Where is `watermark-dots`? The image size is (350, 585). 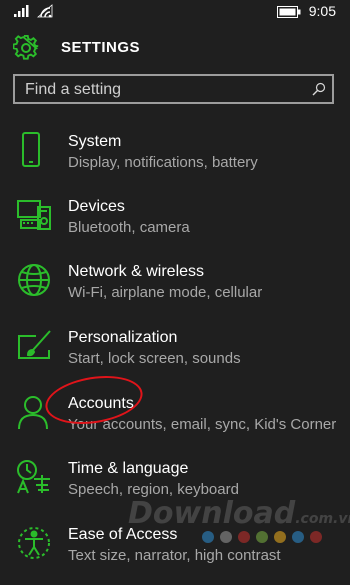
watermark-dots is located at coordinates (265, 536).